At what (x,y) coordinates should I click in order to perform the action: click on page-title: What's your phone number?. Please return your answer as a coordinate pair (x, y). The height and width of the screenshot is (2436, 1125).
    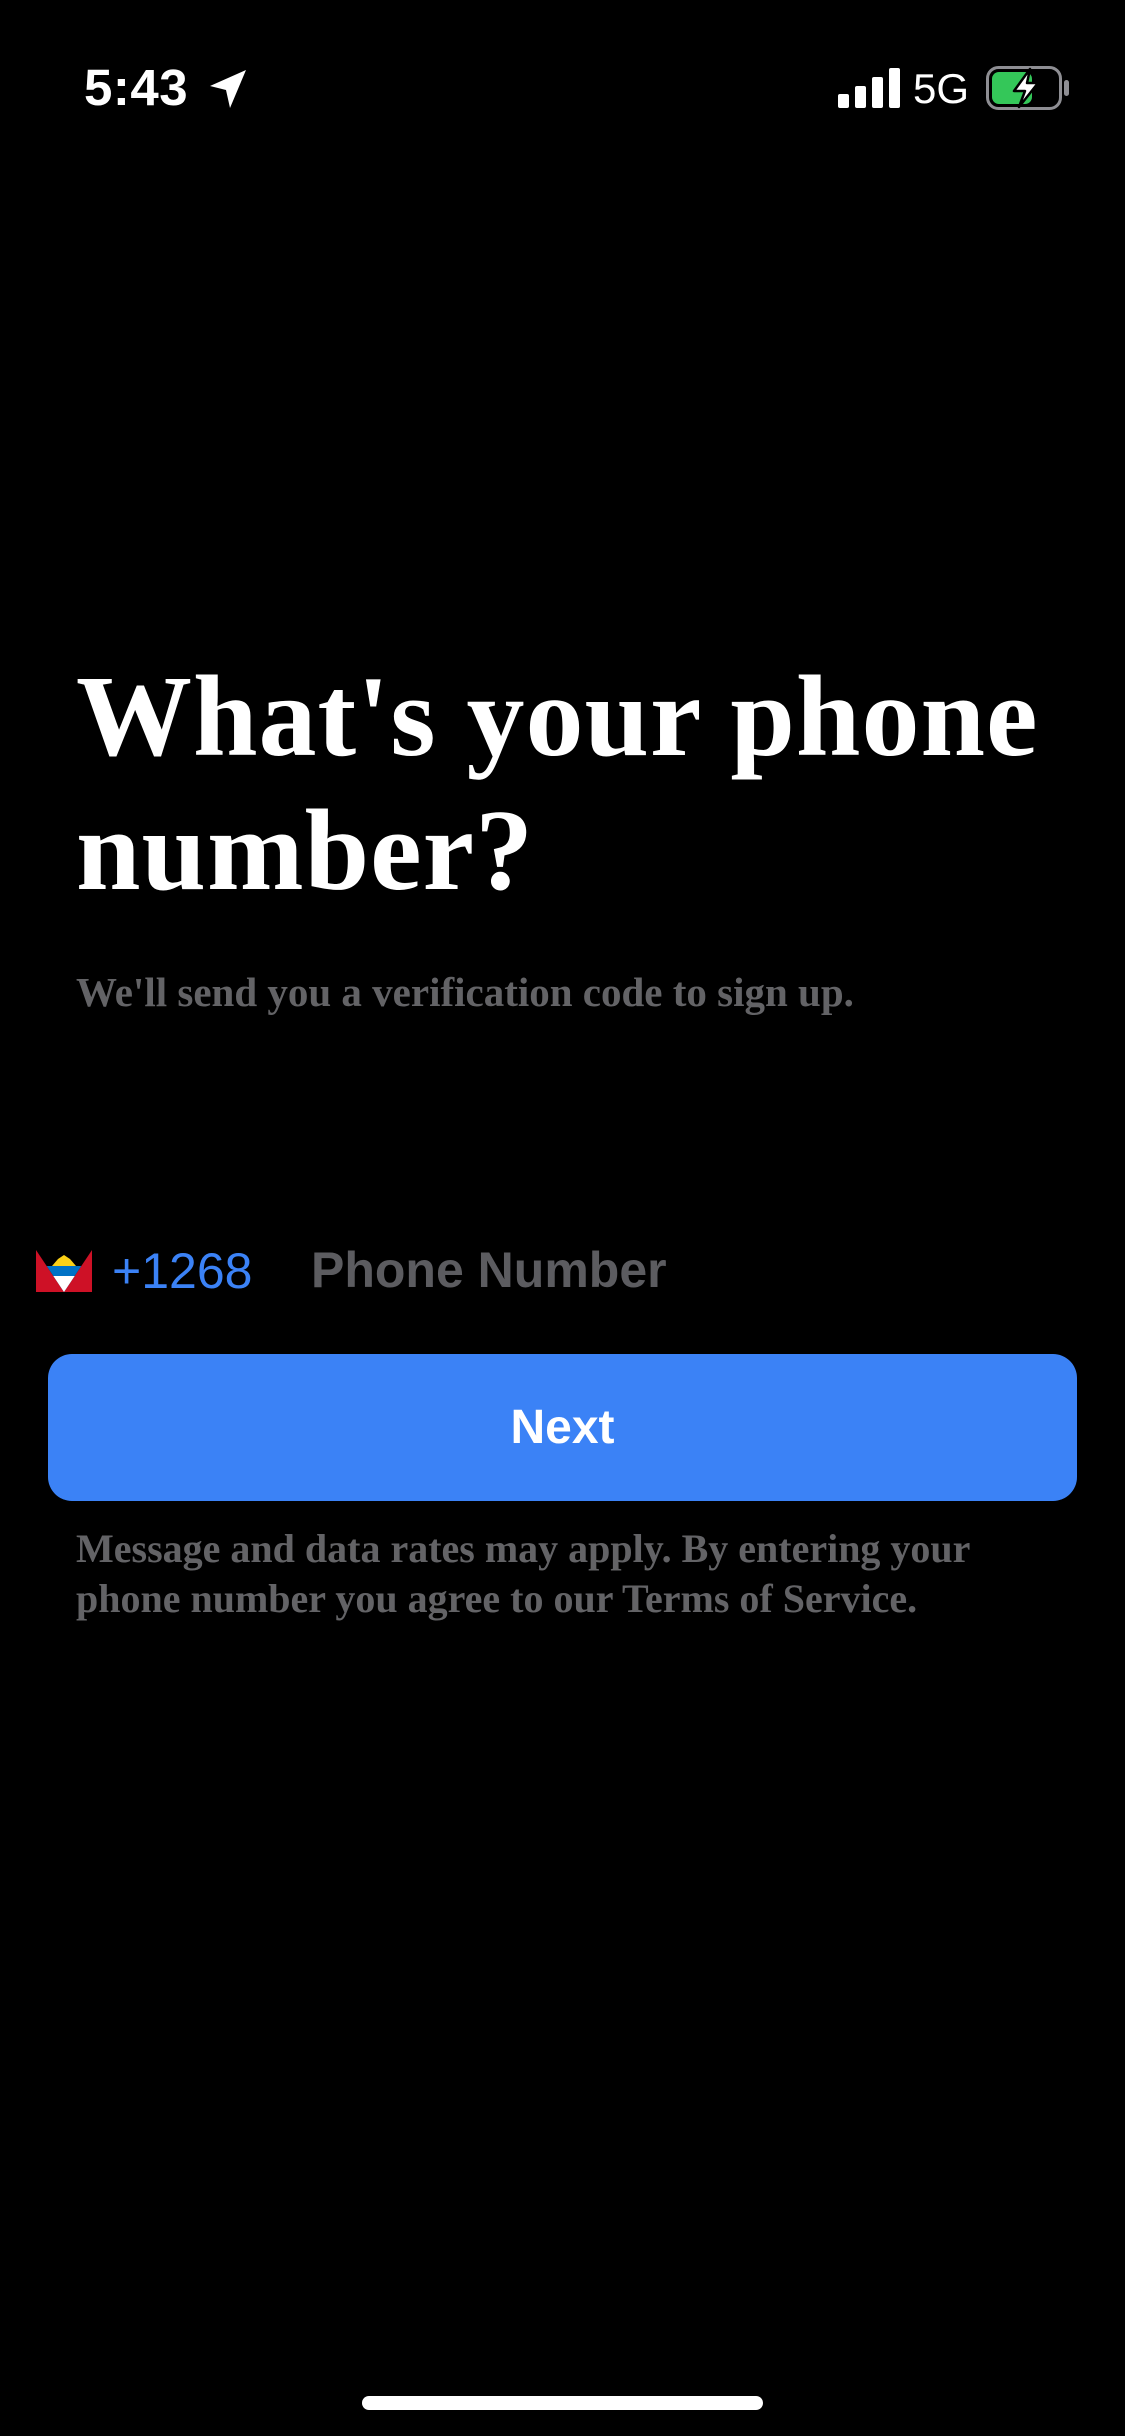
    Looking at the image, I should click on (557, 784).